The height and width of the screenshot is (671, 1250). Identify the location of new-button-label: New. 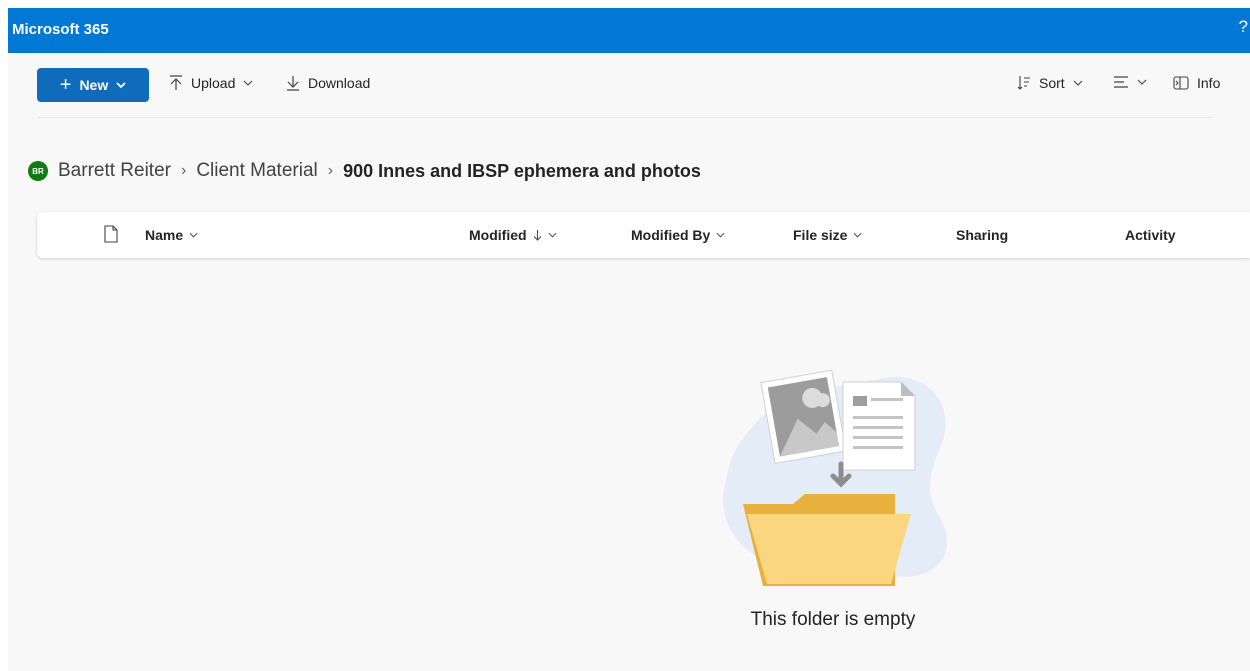
(94, 85).